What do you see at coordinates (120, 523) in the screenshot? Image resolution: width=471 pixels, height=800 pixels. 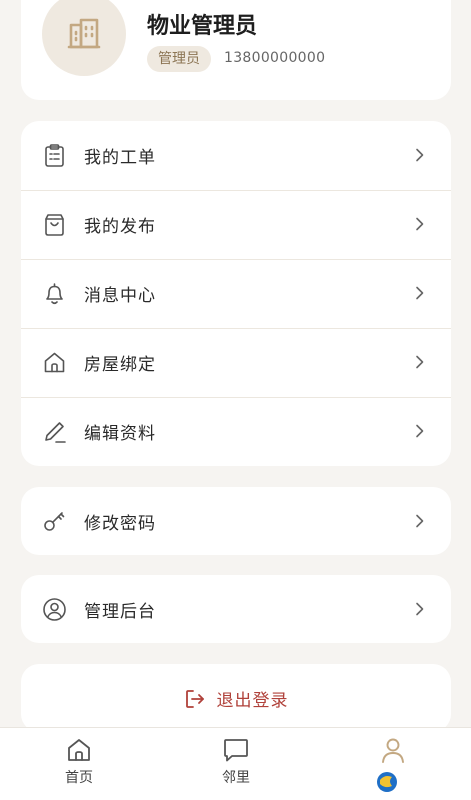 I see `menu-item-label: 修改密码` at bounding box center [120, 523].